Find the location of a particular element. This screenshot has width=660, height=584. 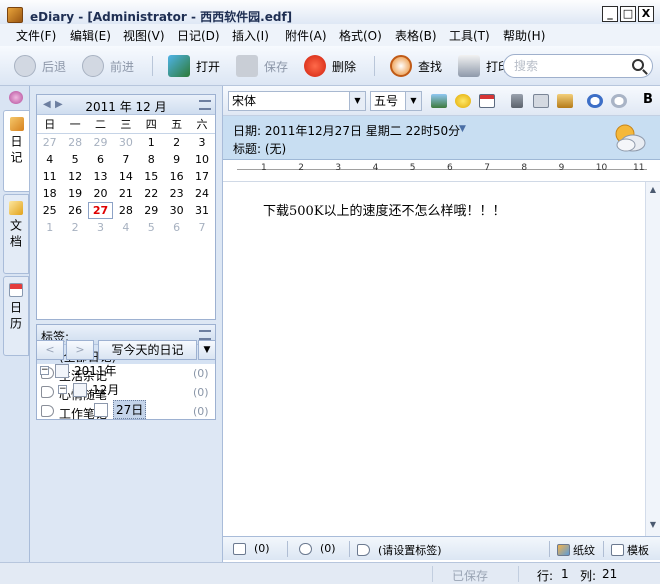

tree-node-year: − 2011年 is located at coordinates (78, 370).